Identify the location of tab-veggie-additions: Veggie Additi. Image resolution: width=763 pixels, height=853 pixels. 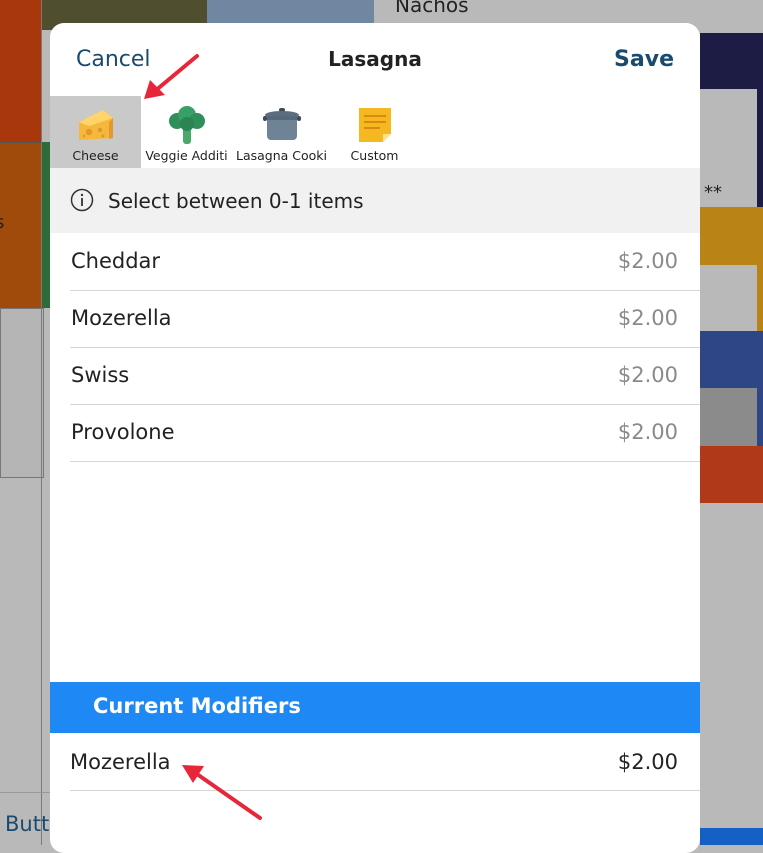
(186, 132).